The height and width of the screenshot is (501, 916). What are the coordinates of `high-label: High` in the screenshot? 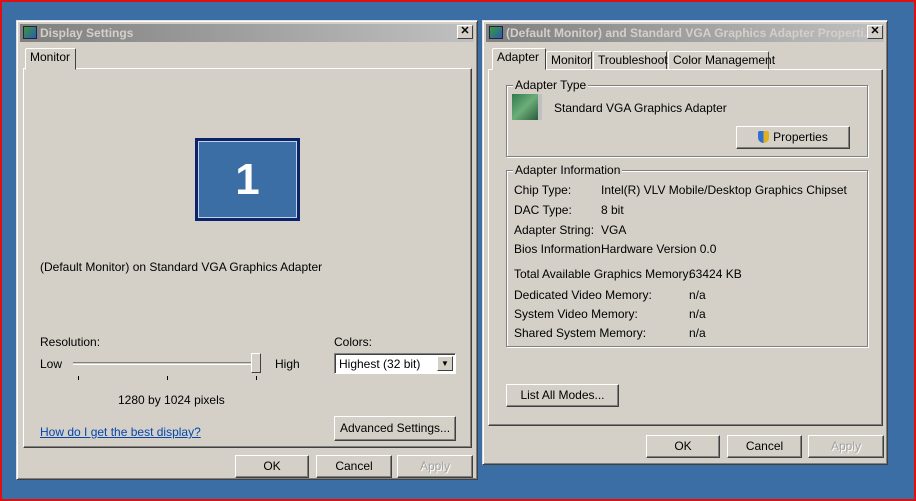 It's located at (287, 364).